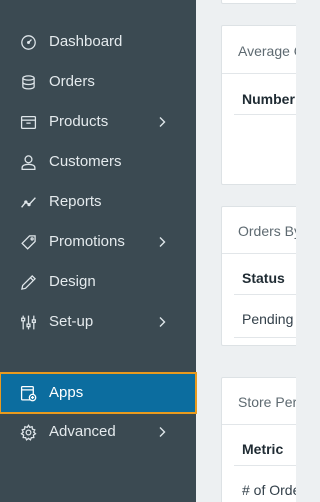 This screenshot has height=502, width=320. I want to click on column-header: Number, so click(268, 99).